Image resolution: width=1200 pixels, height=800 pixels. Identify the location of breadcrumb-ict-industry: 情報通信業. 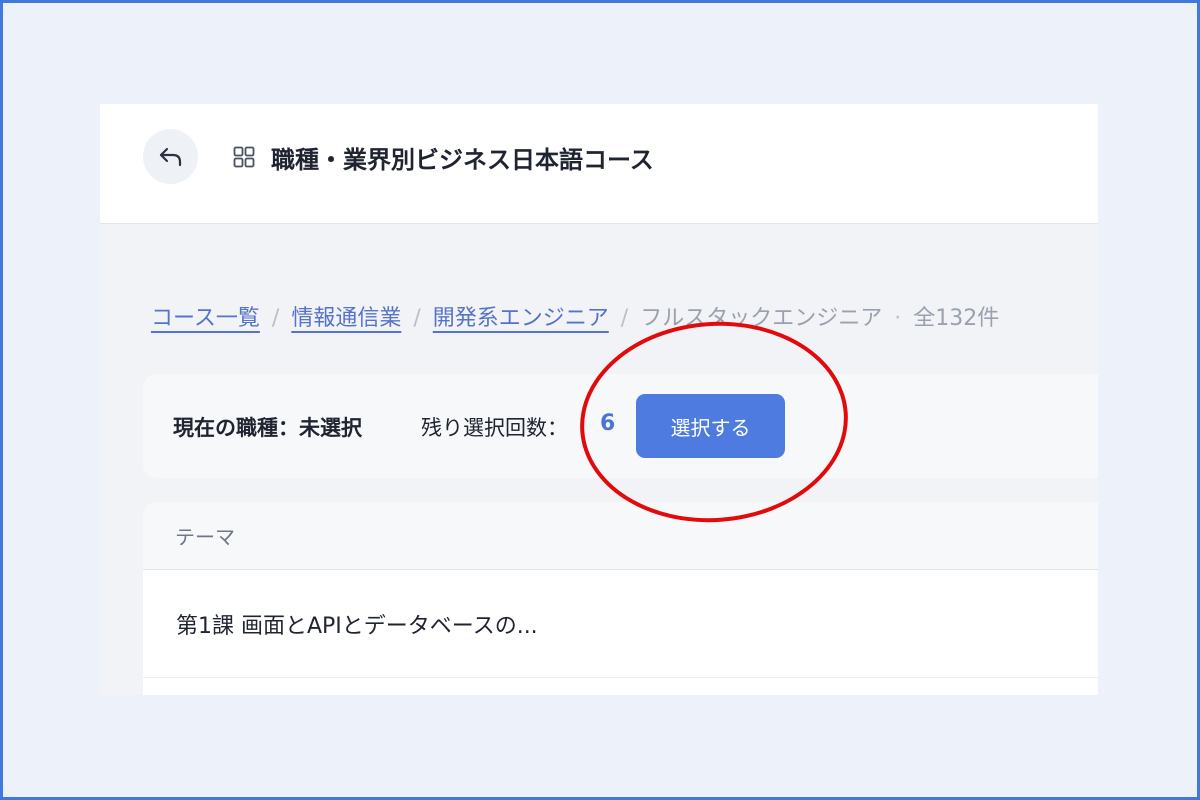
(346, 316).